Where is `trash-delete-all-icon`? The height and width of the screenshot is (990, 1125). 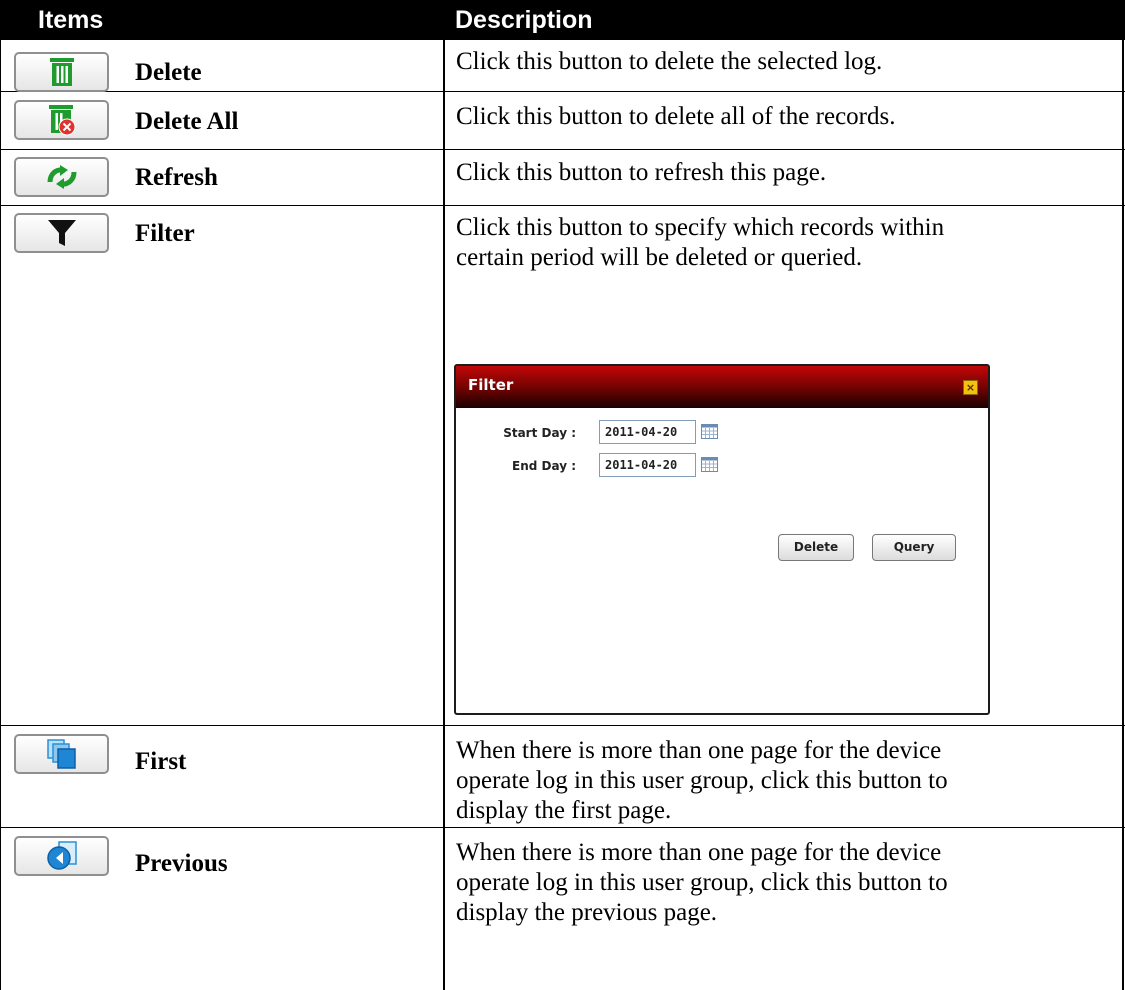
trash-delete-all-icon is located at coordinates (61, 120).